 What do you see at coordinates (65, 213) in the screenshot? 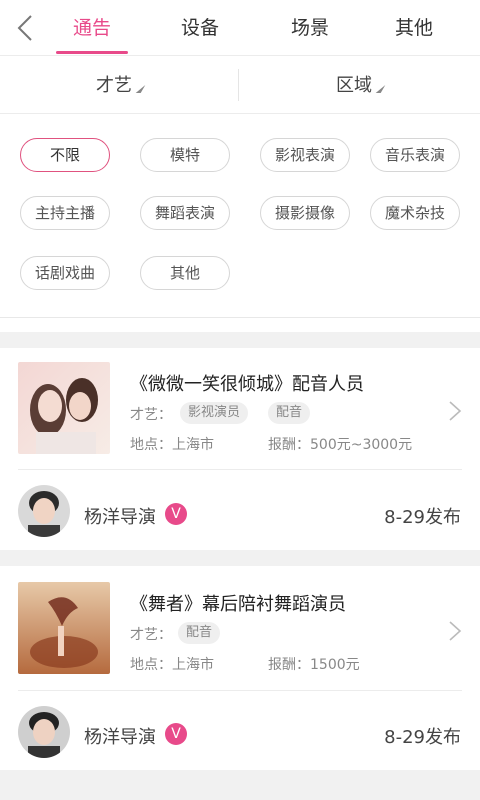
I see `chip-host: 主持主播` at bounding box center [65, 213].